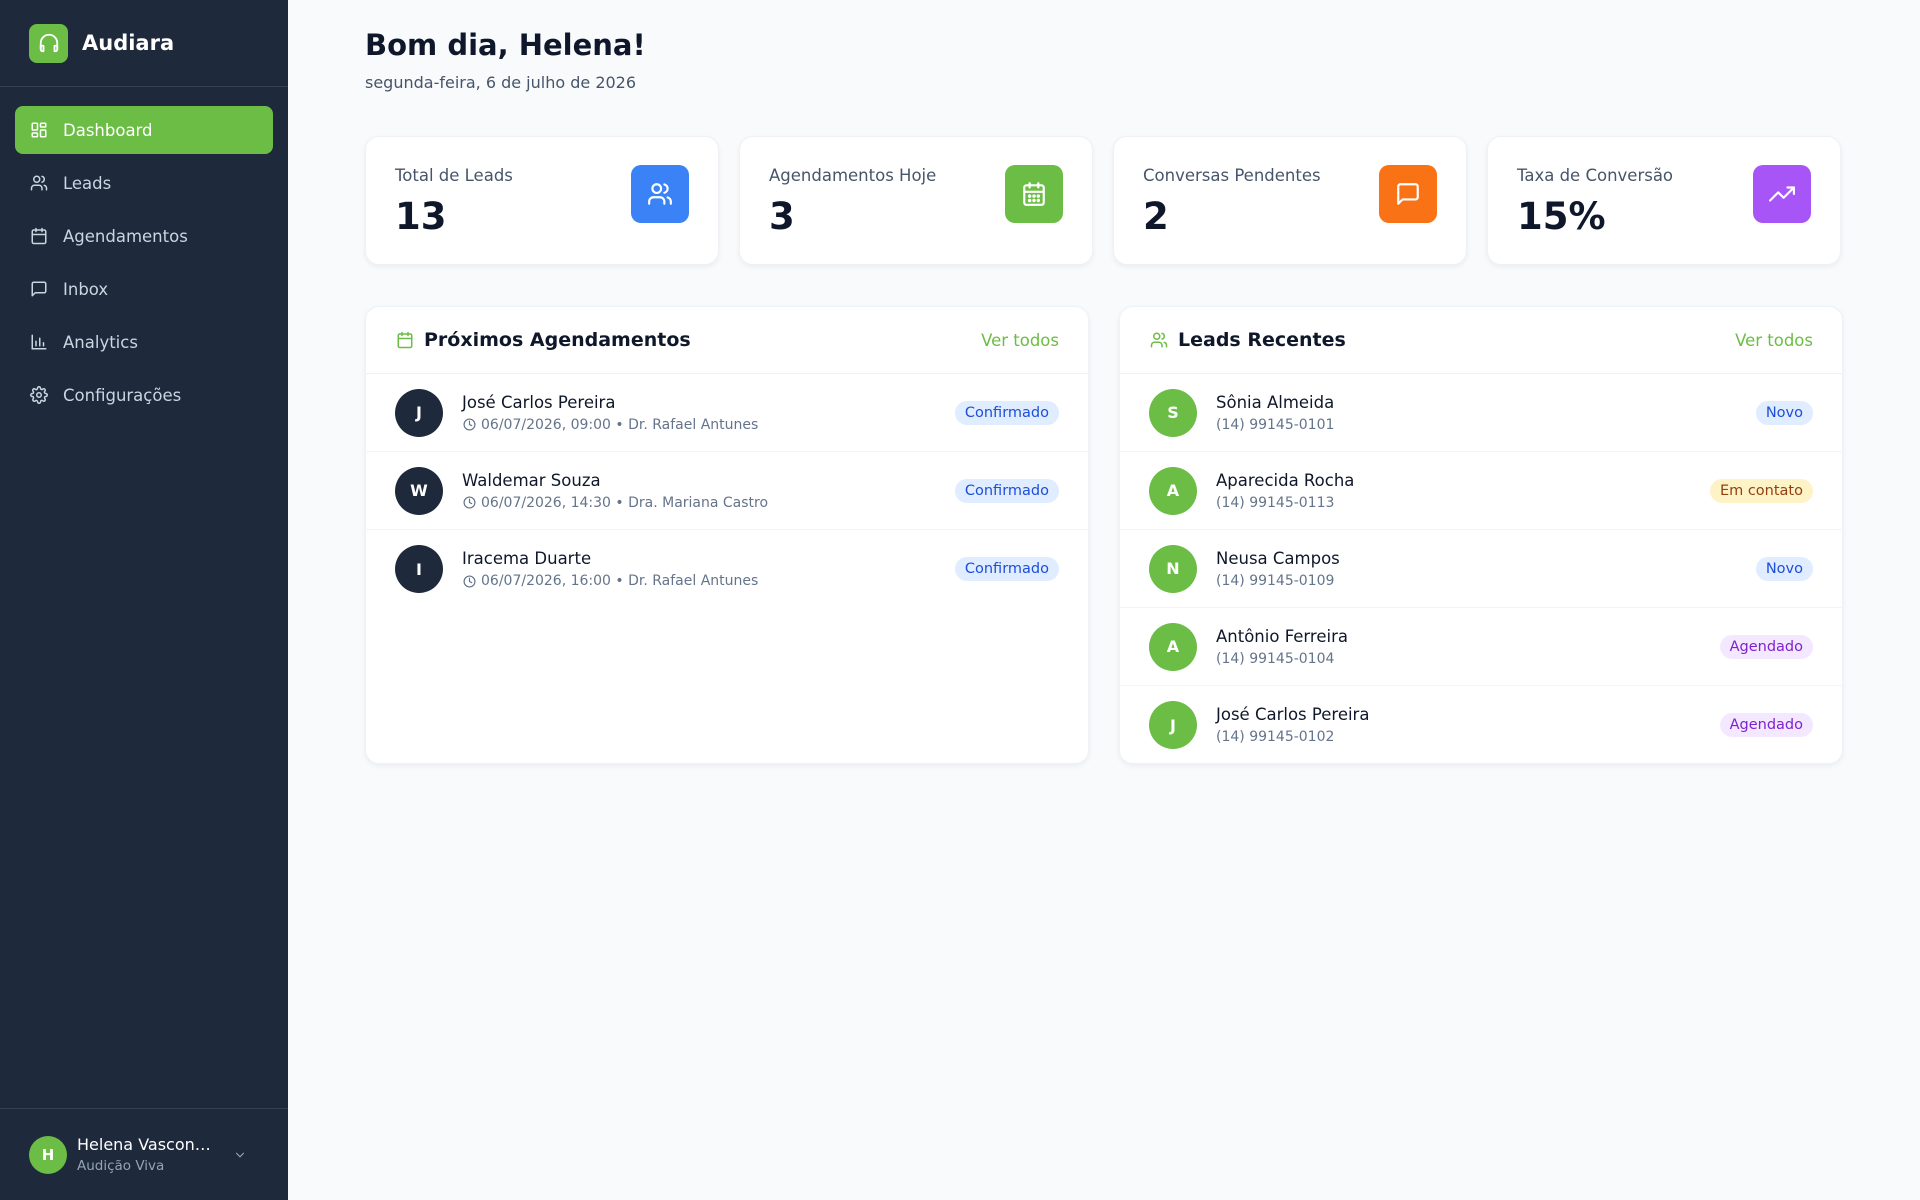  I want to click on avatar: H, so click(48, 1154).